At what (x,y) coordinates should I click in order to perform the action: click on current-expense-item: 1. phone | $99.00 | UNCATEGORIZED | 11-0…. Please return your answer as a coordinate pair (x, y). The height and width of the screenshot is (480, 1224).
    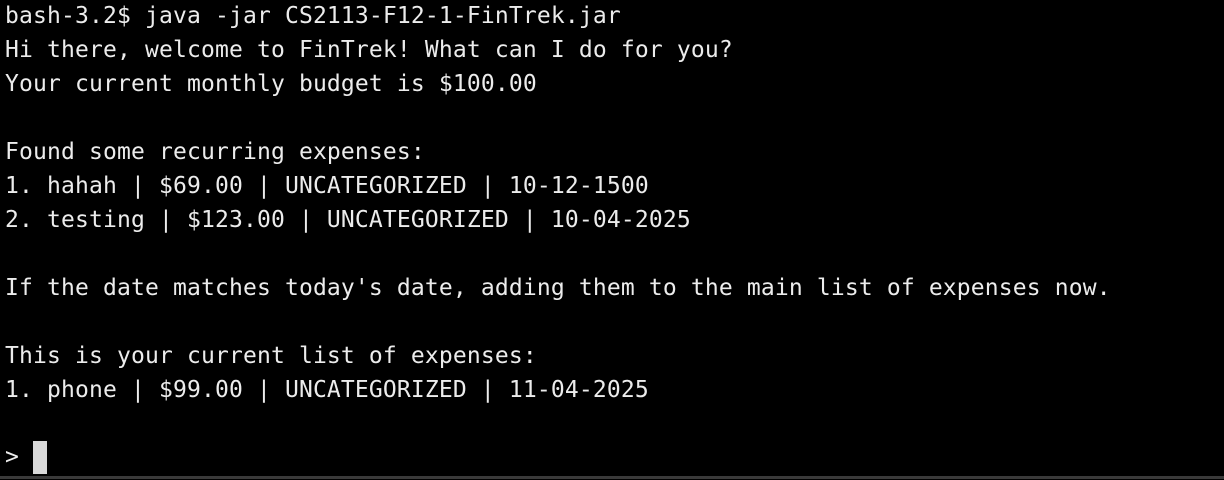
    Looking at the image, I should click on (327, 390).